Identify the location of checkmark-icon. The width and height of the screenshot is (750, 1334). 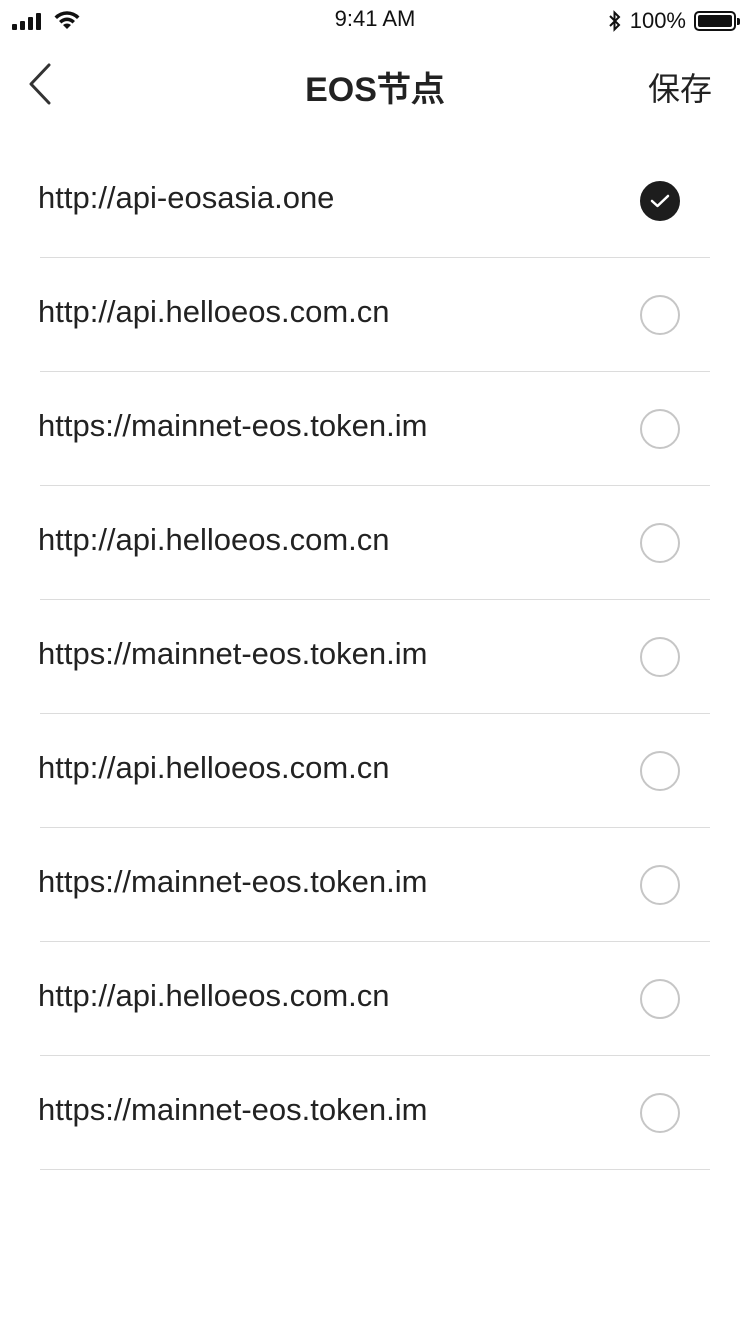
(660, 201).